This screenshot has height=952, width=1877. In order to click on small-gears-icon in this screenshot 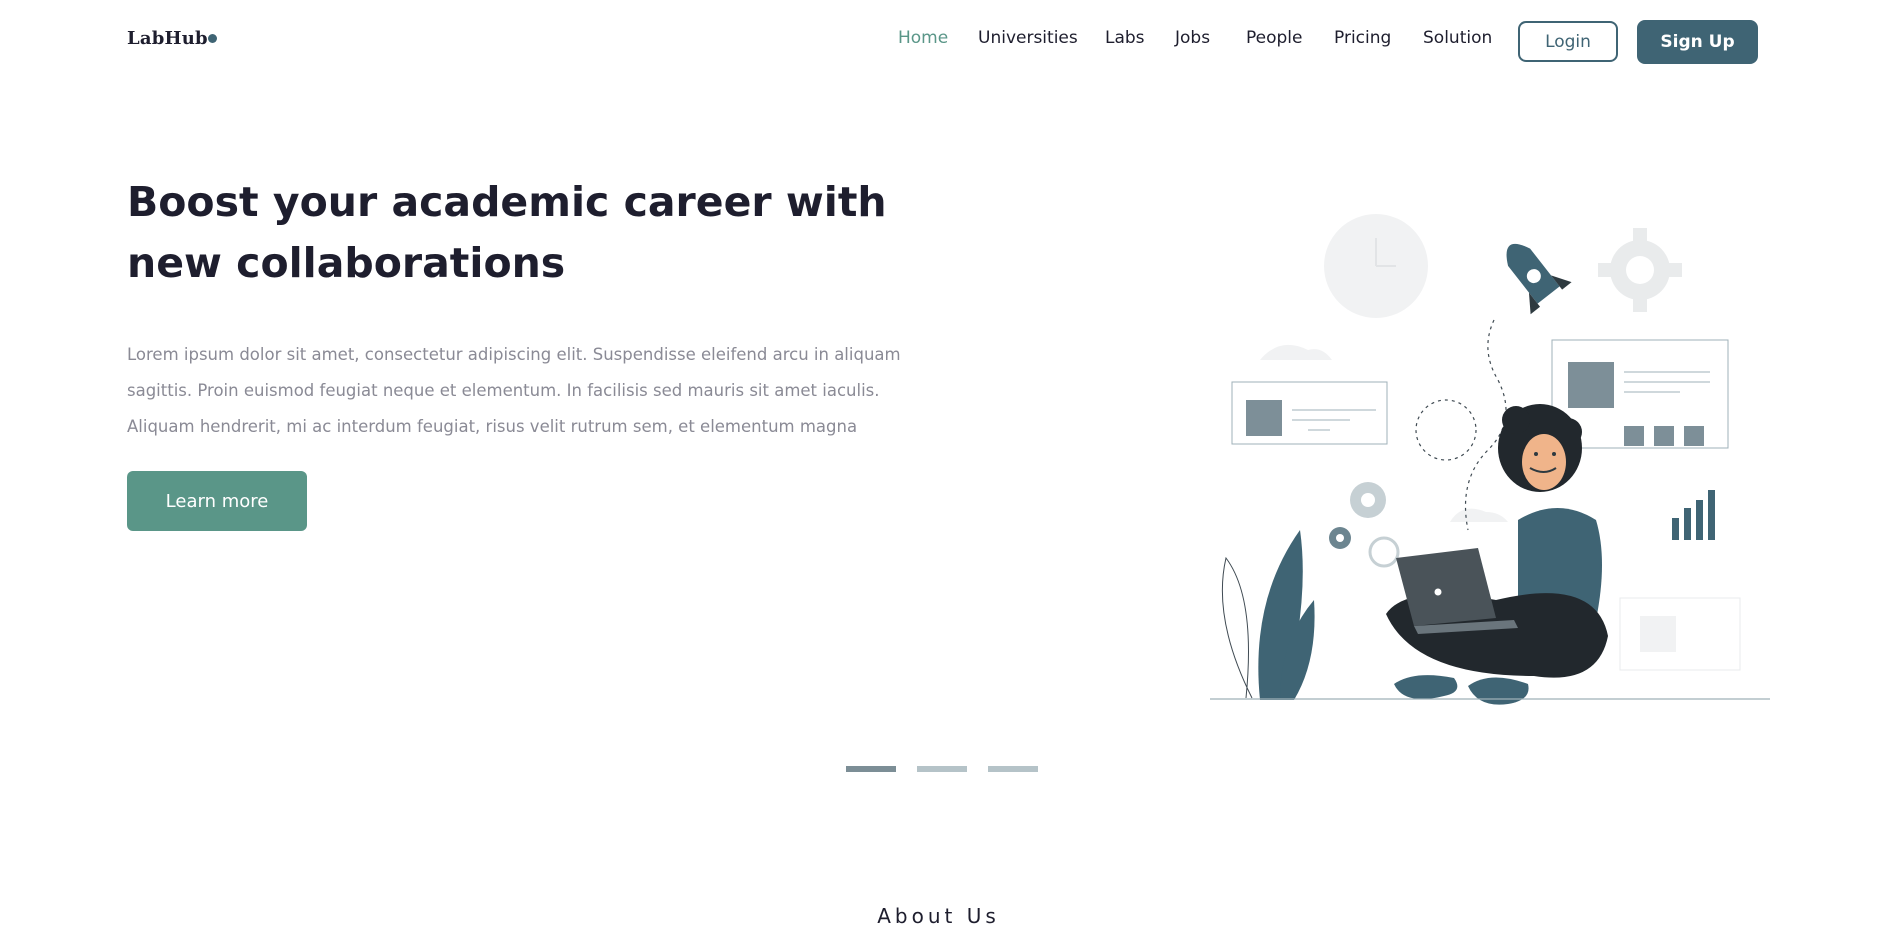, I will do `click(1364, 525)`.